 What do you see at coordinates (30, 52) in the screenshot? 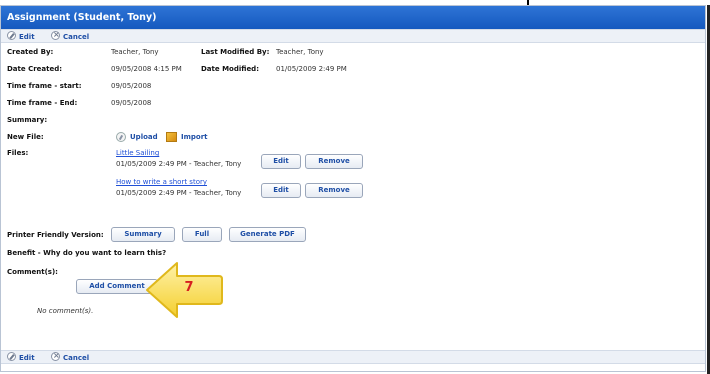
I see `created-by-label: Created By:` at bounding box center [30, 52].